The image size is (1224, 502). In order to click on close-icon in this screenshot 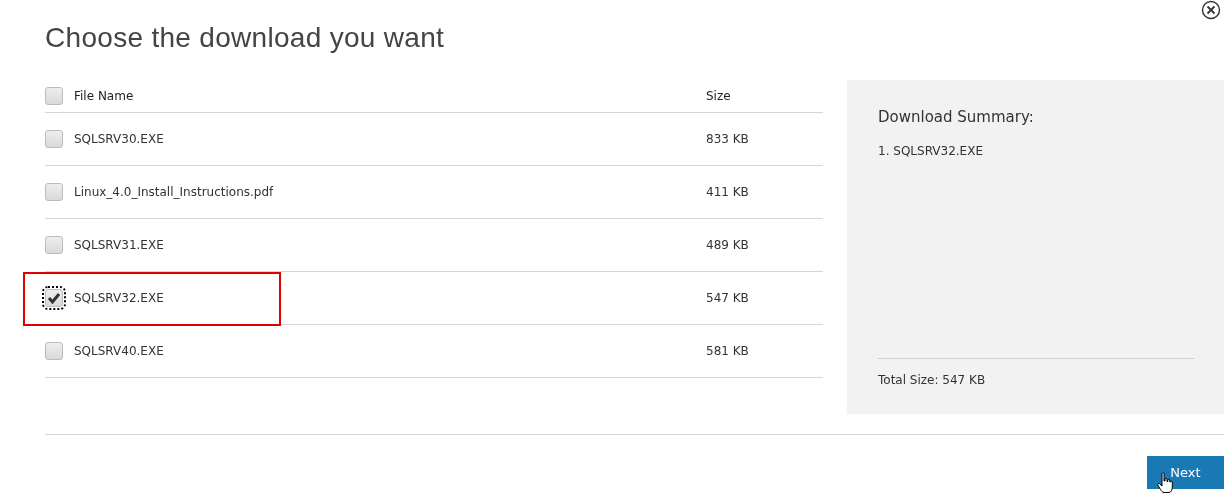, I will do `click(1211, 10)`.